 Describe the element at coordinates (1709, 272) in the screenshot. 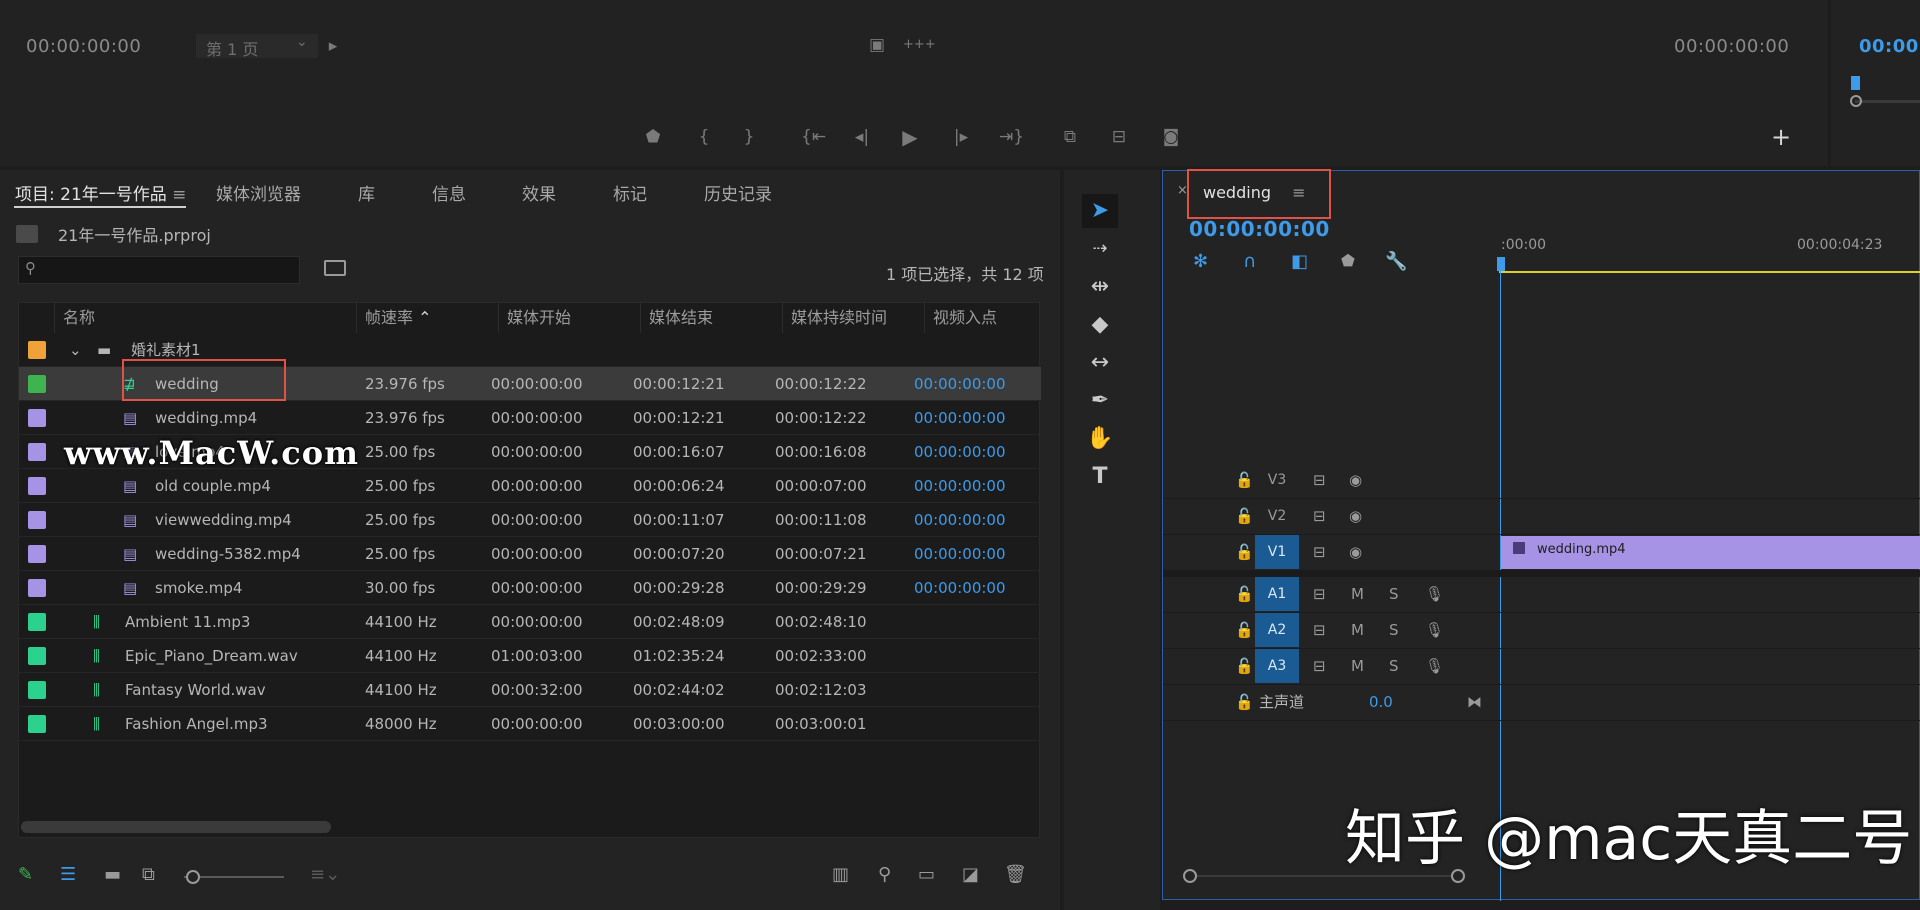

I see `work-area-bar` at that location.